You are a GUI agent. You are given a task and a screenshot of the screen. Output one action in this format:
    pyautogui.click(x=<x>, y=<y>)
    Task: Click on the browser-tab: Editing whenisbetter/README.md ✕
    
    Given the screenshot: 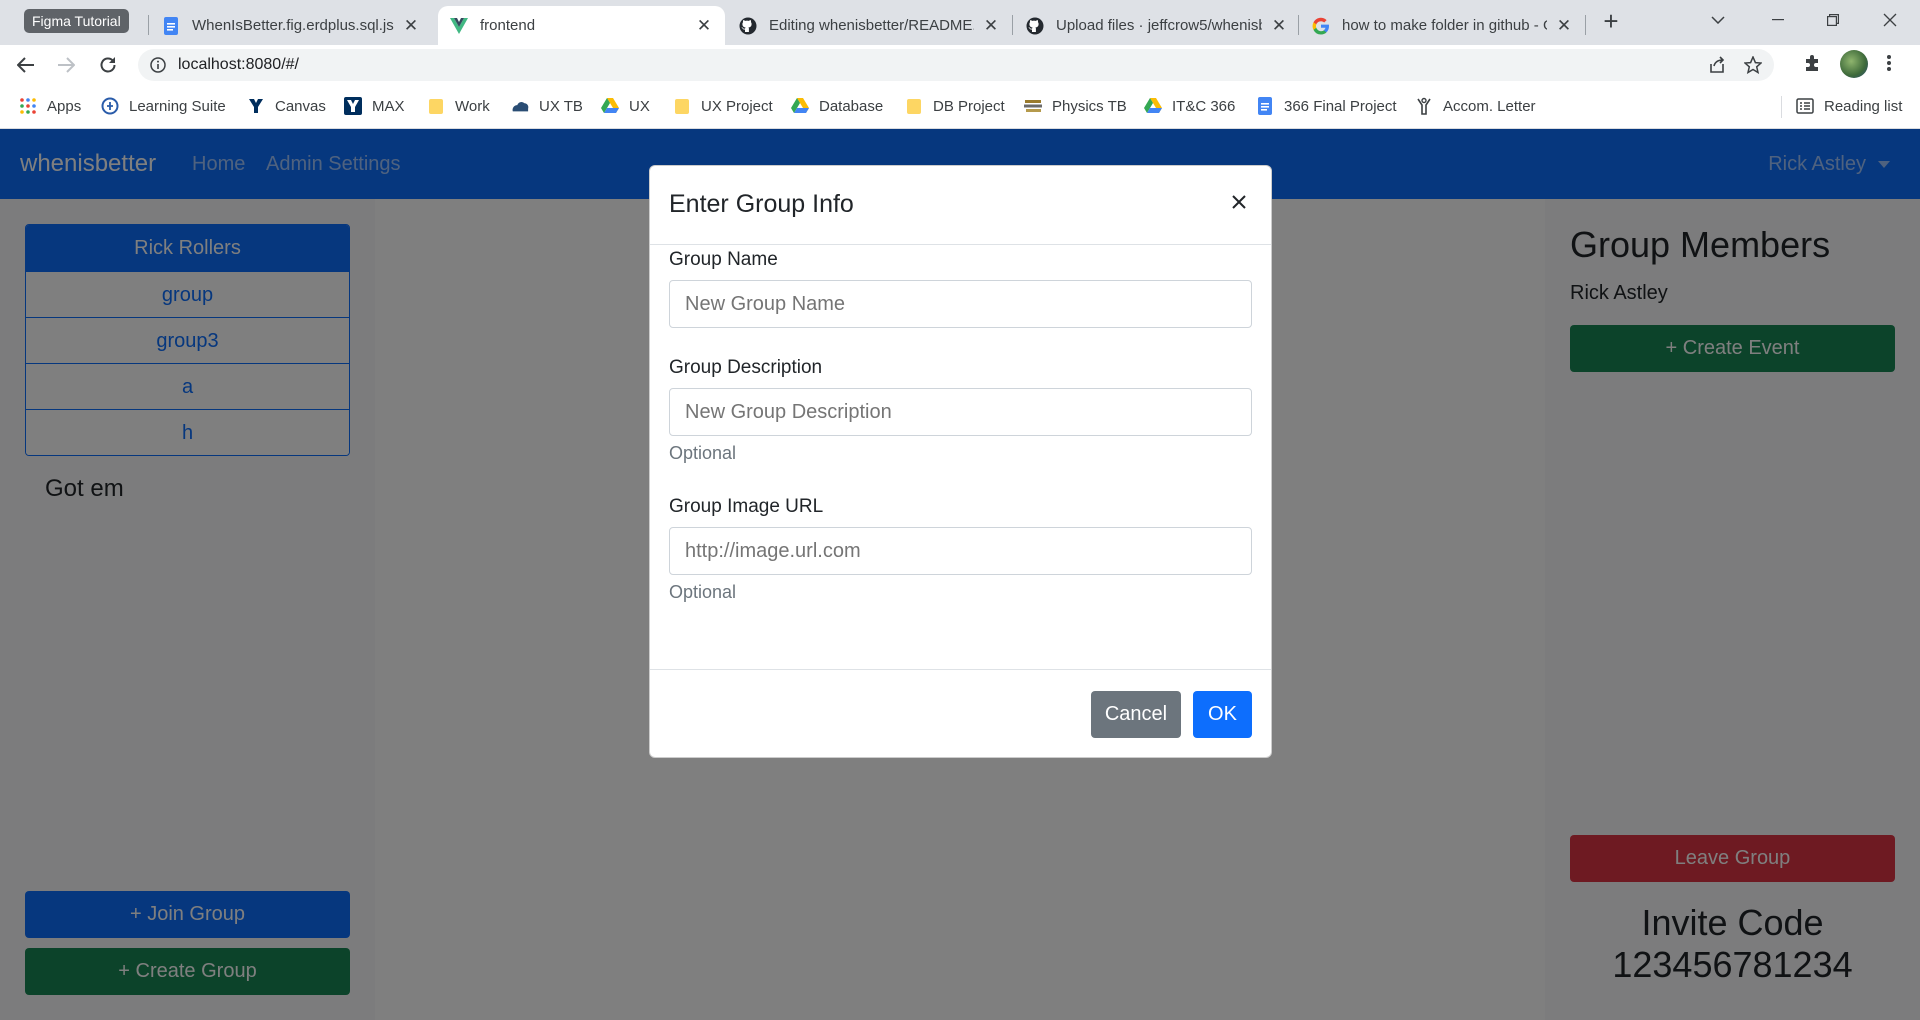 What is the action you would take?
    pyautogui.click(x=869, y=25)
    